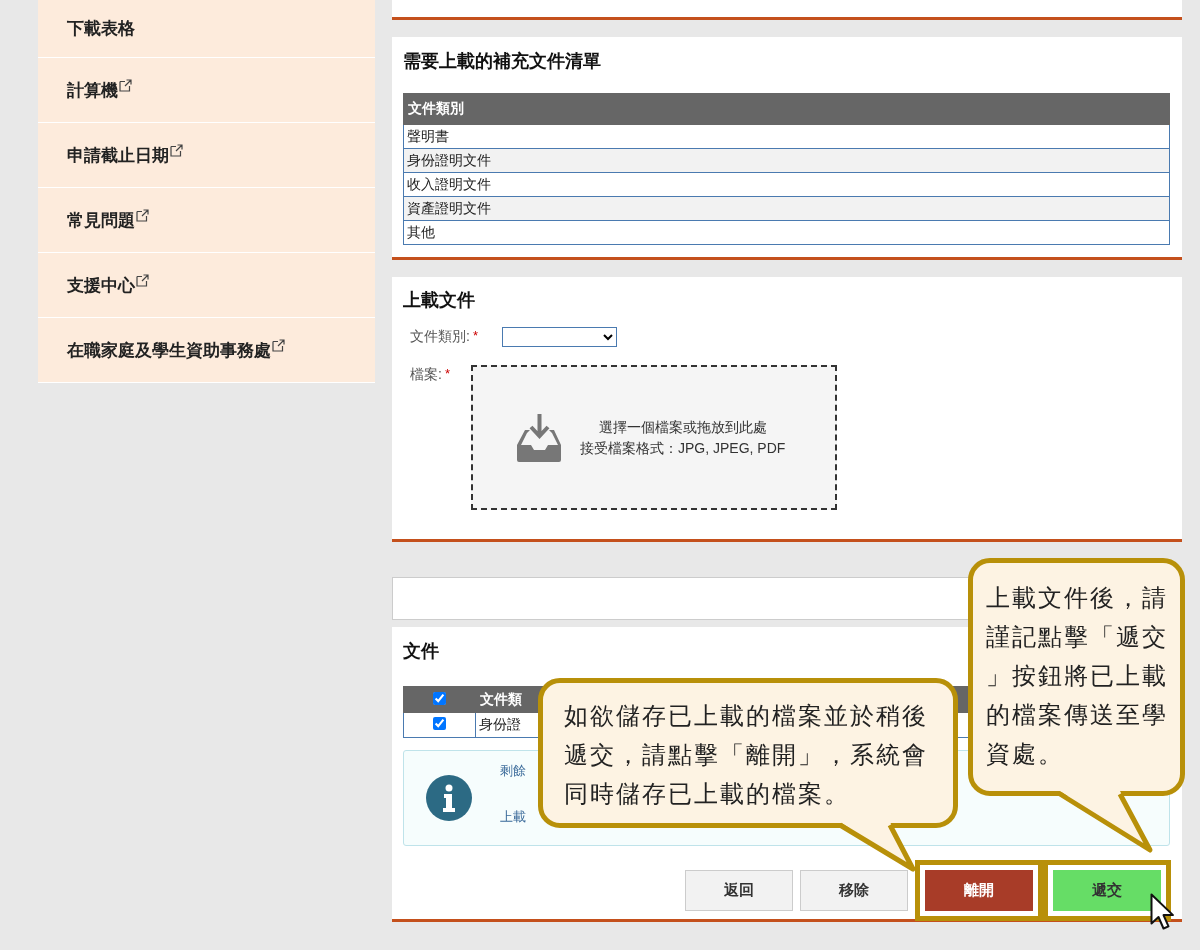  I want to click on info-text: 上載, so click(513, 817).